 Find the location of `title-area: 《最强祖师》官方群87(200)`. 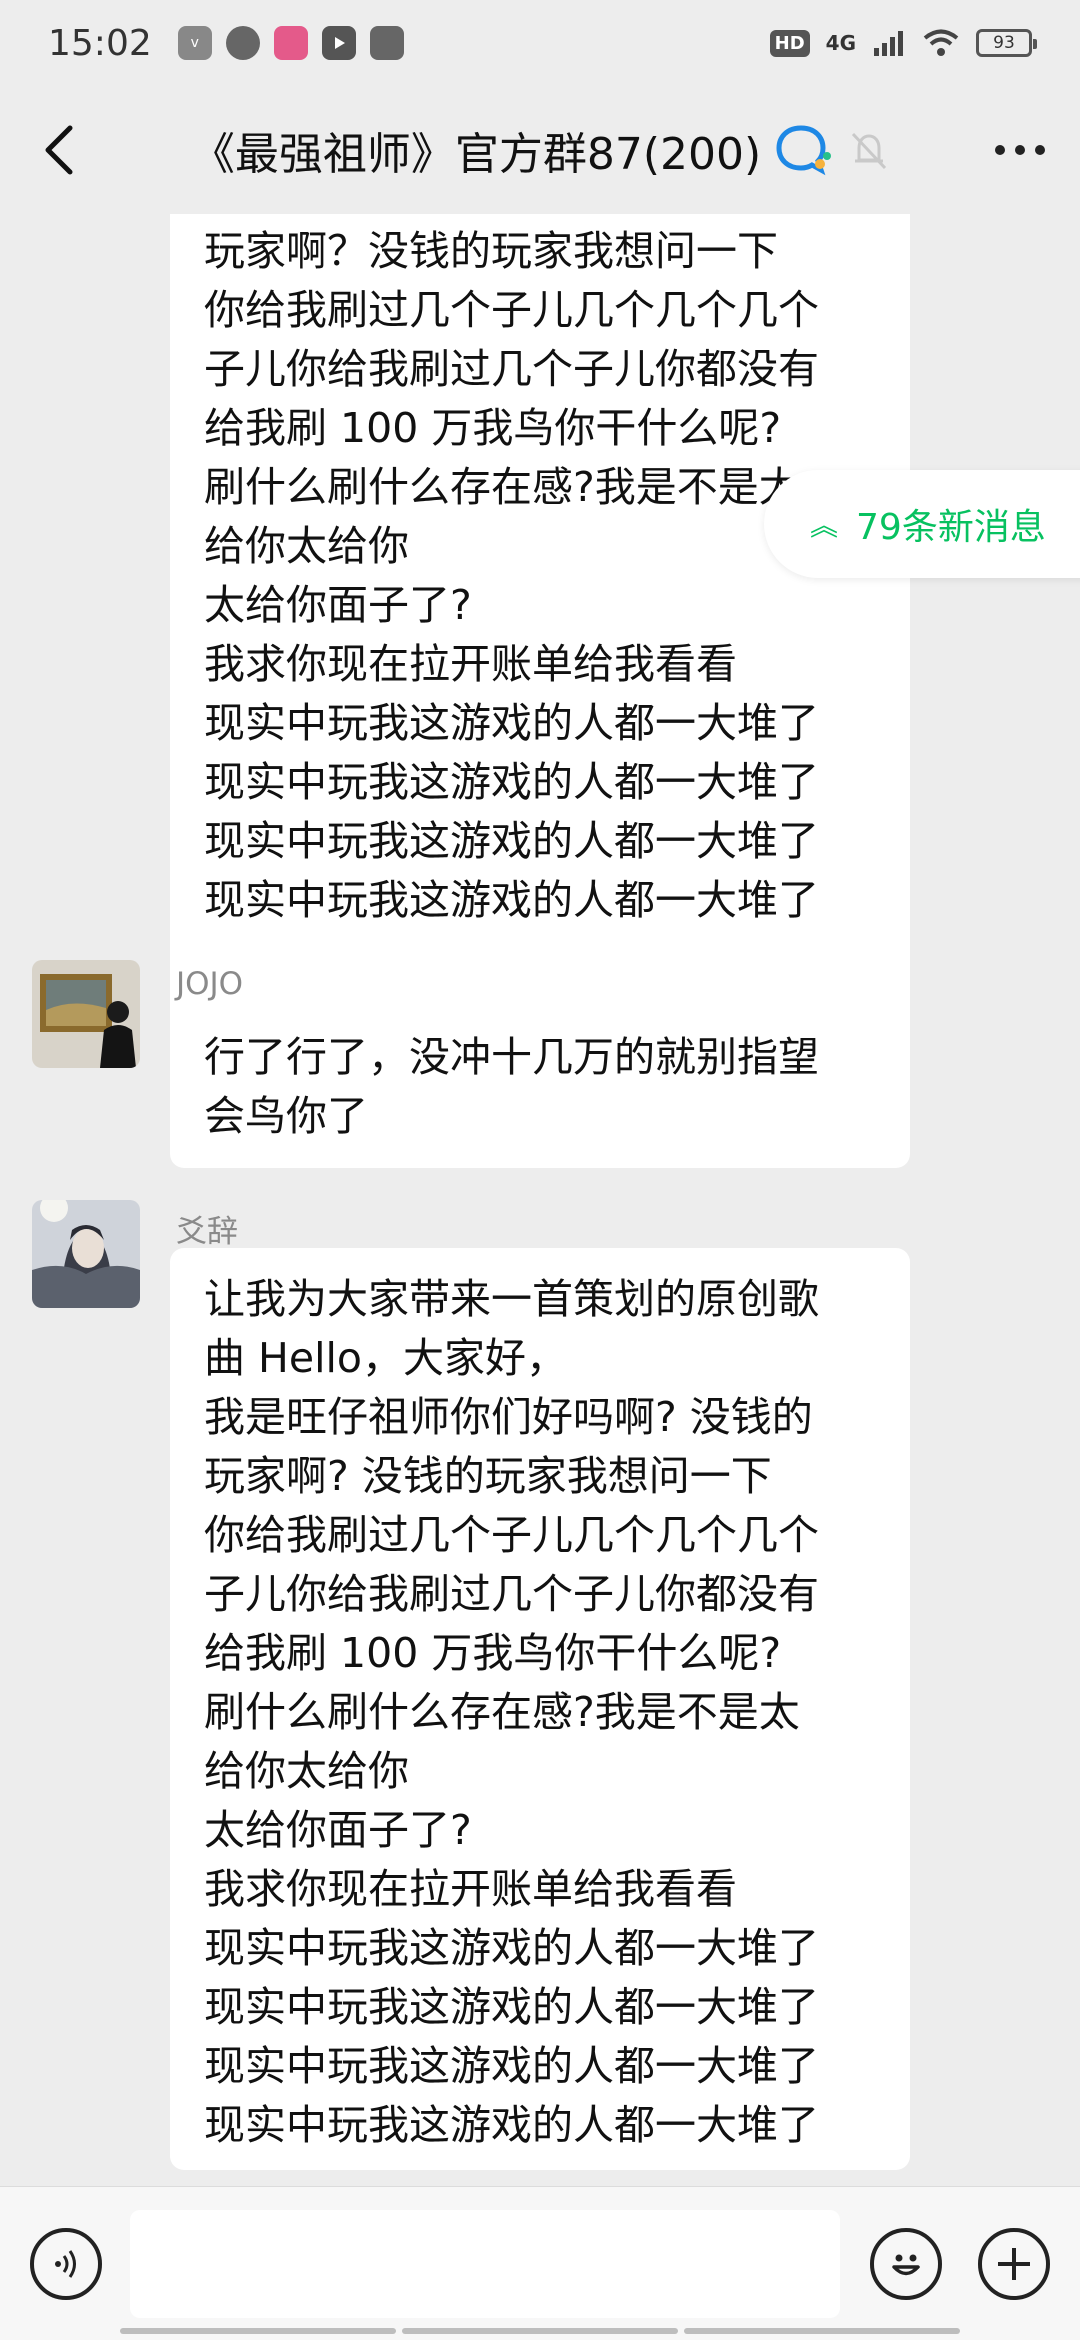

title-area: 《最强祖师》官方群87(200) is located at coordinates (540, 150).